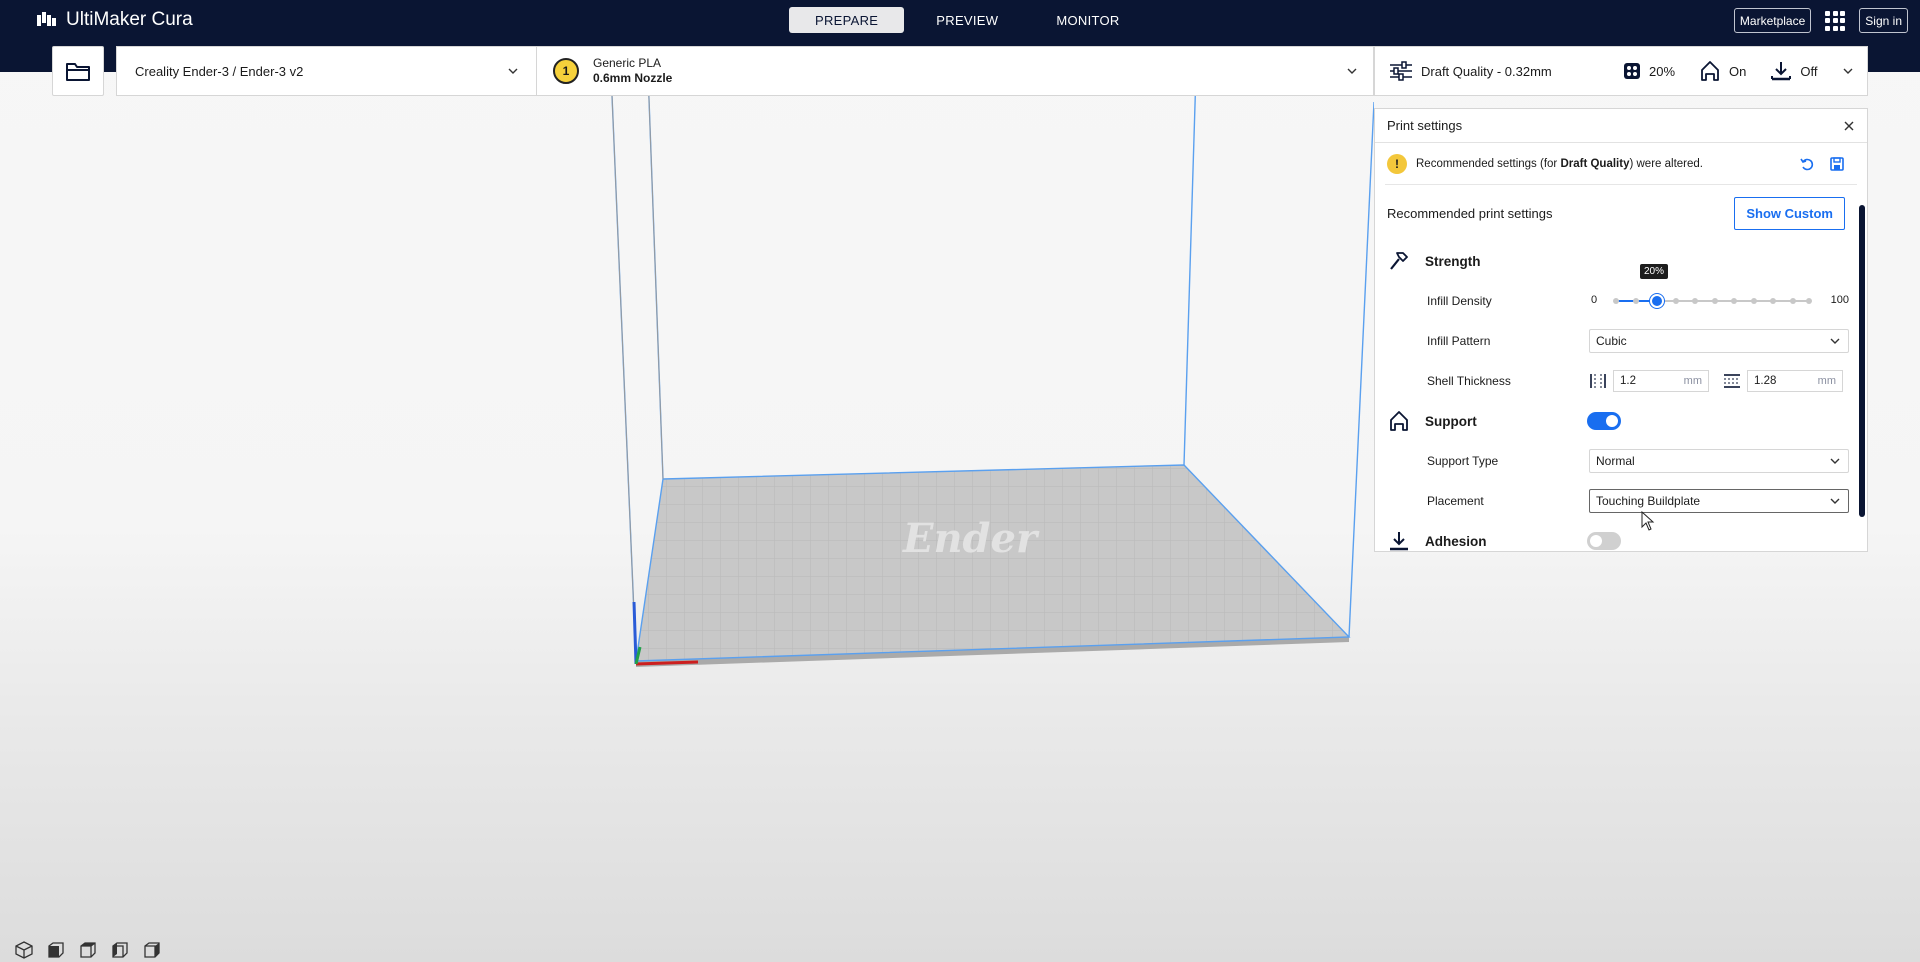 The image size is (1920, 962). Describe the element at coordinates (1594, 300) in the screenshot. I see `slider-min: 0` at that location.